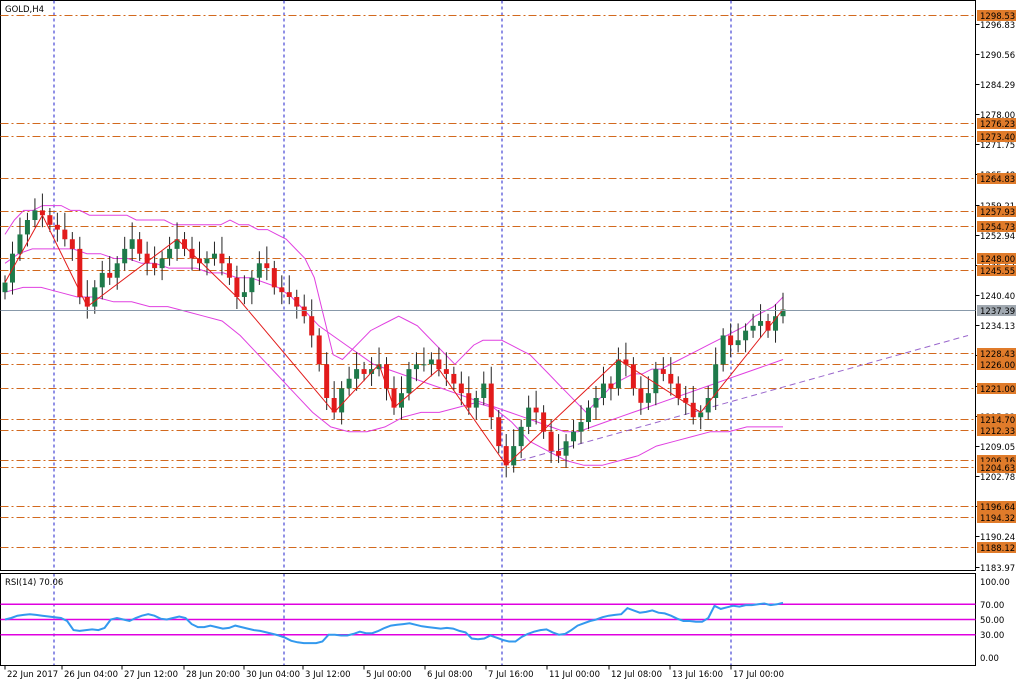 The image size is (1024, 683). Describe the element at coordinates (997, 421) in the screenshot. I see `level-tag-label: 1214.70` at that location.